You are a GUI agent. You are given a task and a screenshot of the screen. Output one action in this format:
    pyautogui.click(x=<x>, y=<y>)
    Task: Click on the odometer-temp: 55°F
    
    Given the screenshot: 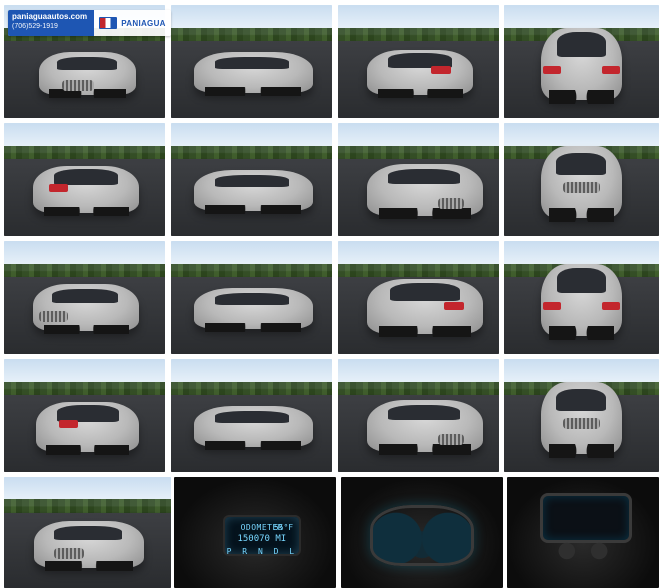 What is the action you would take?
    pyautogui.click(x=283, y=527)
    